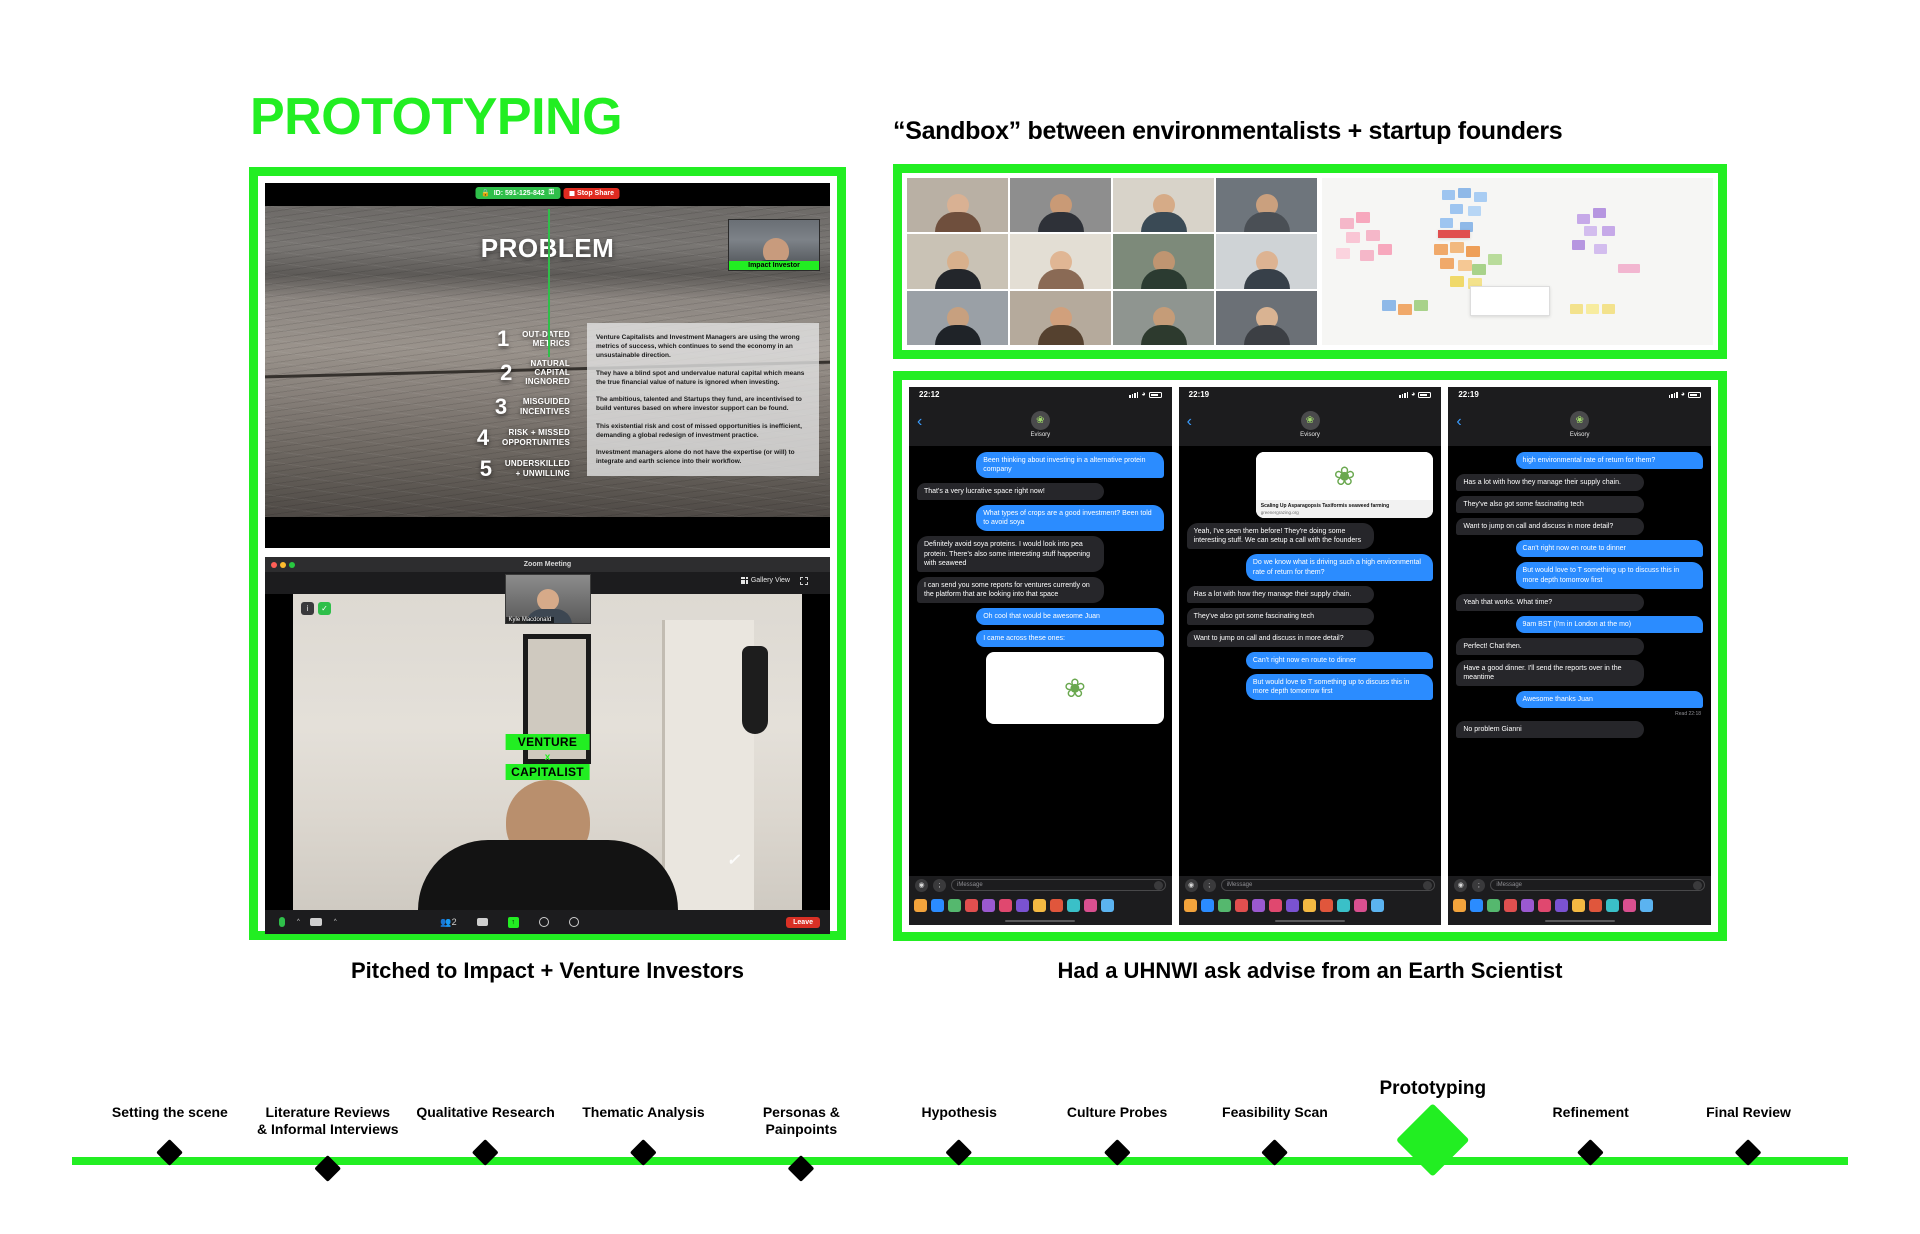  What do you see at coordinates (282, 922) in the screenshot?
I see `mute-button` at bounding box center [282, 922].